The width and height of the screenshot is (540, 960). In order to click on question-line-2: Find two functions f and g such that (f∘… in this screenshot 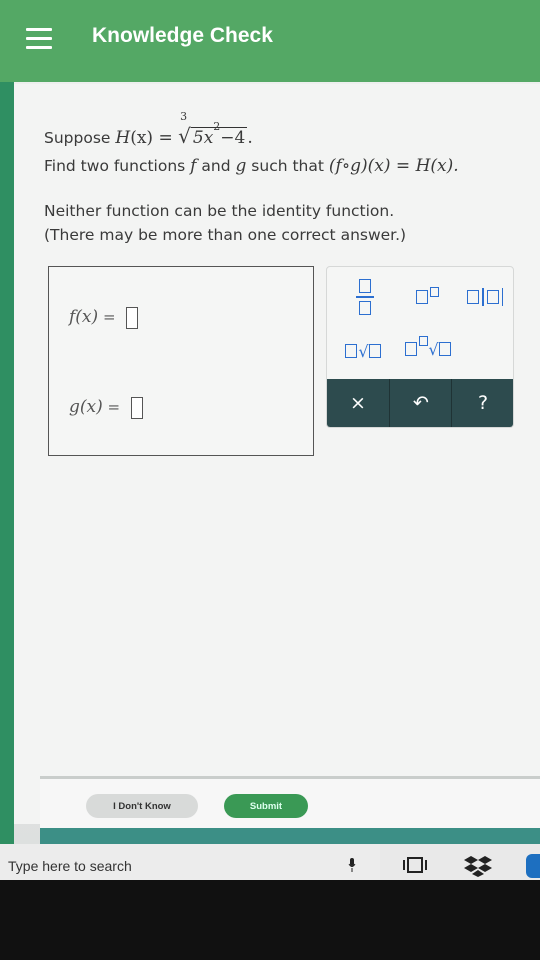, I will do `click(251, 166)`.